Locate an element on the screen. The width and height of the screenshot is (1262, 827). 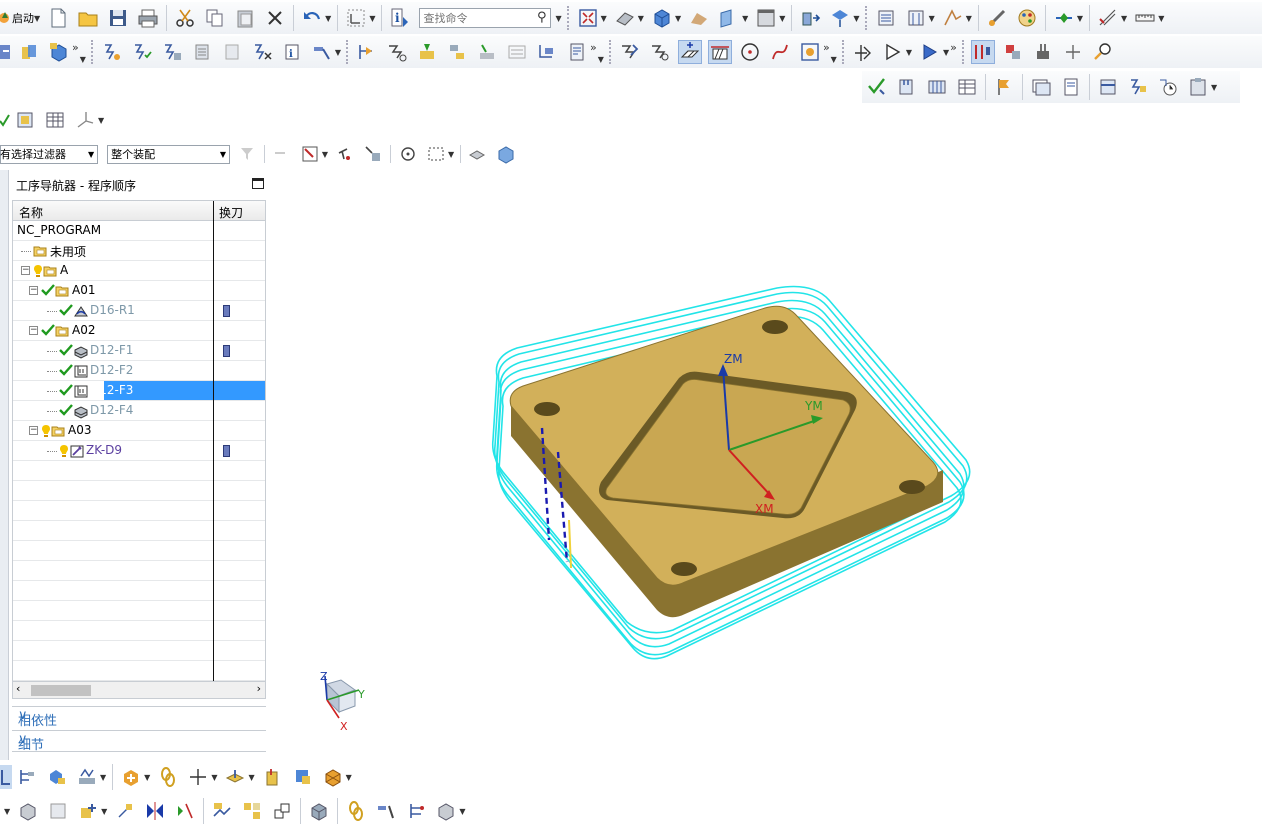
details-panel: 细节 ∨ is located at coordinates (139, 741).